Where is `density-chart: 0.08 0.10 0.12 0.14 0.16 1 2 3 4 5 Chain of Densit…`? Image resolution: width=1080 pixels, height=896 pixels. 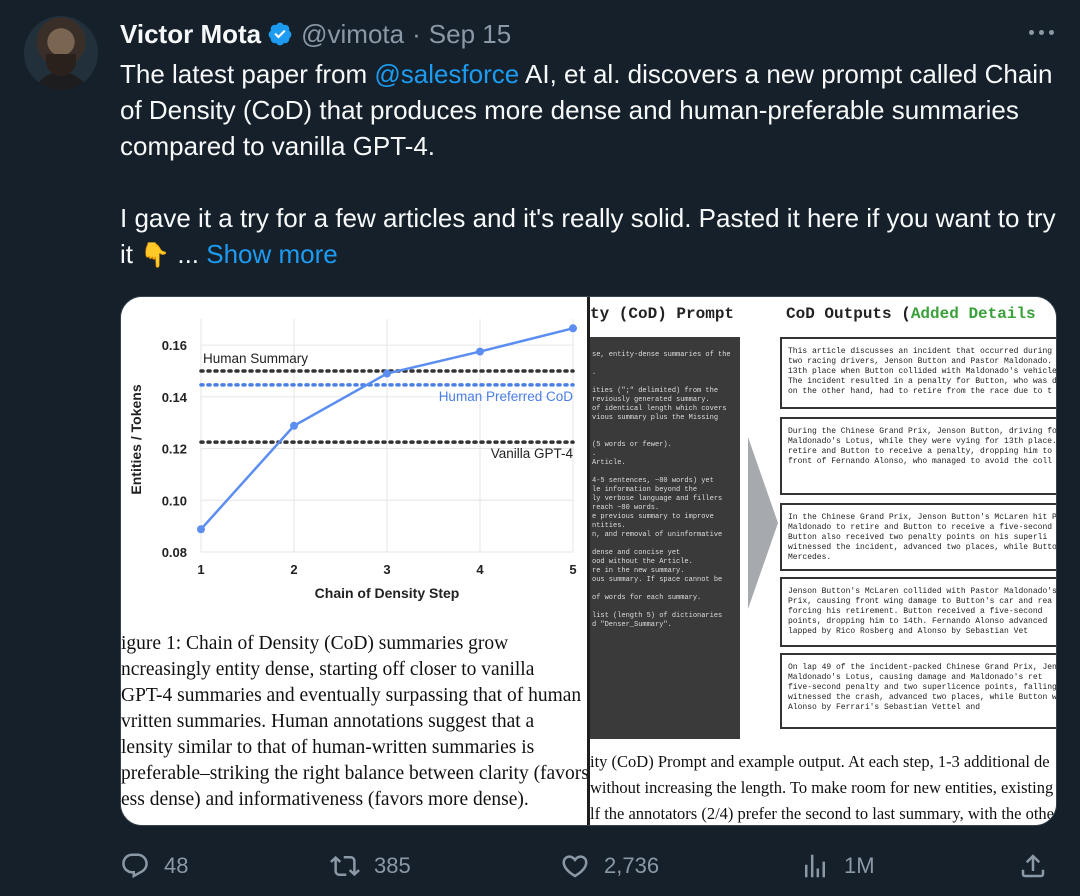
density-chart: 0.08 0.10 0.12 0.14 0.16 1 2 3 4 5 Chain of Densit… is located at coordinates (352, 460).